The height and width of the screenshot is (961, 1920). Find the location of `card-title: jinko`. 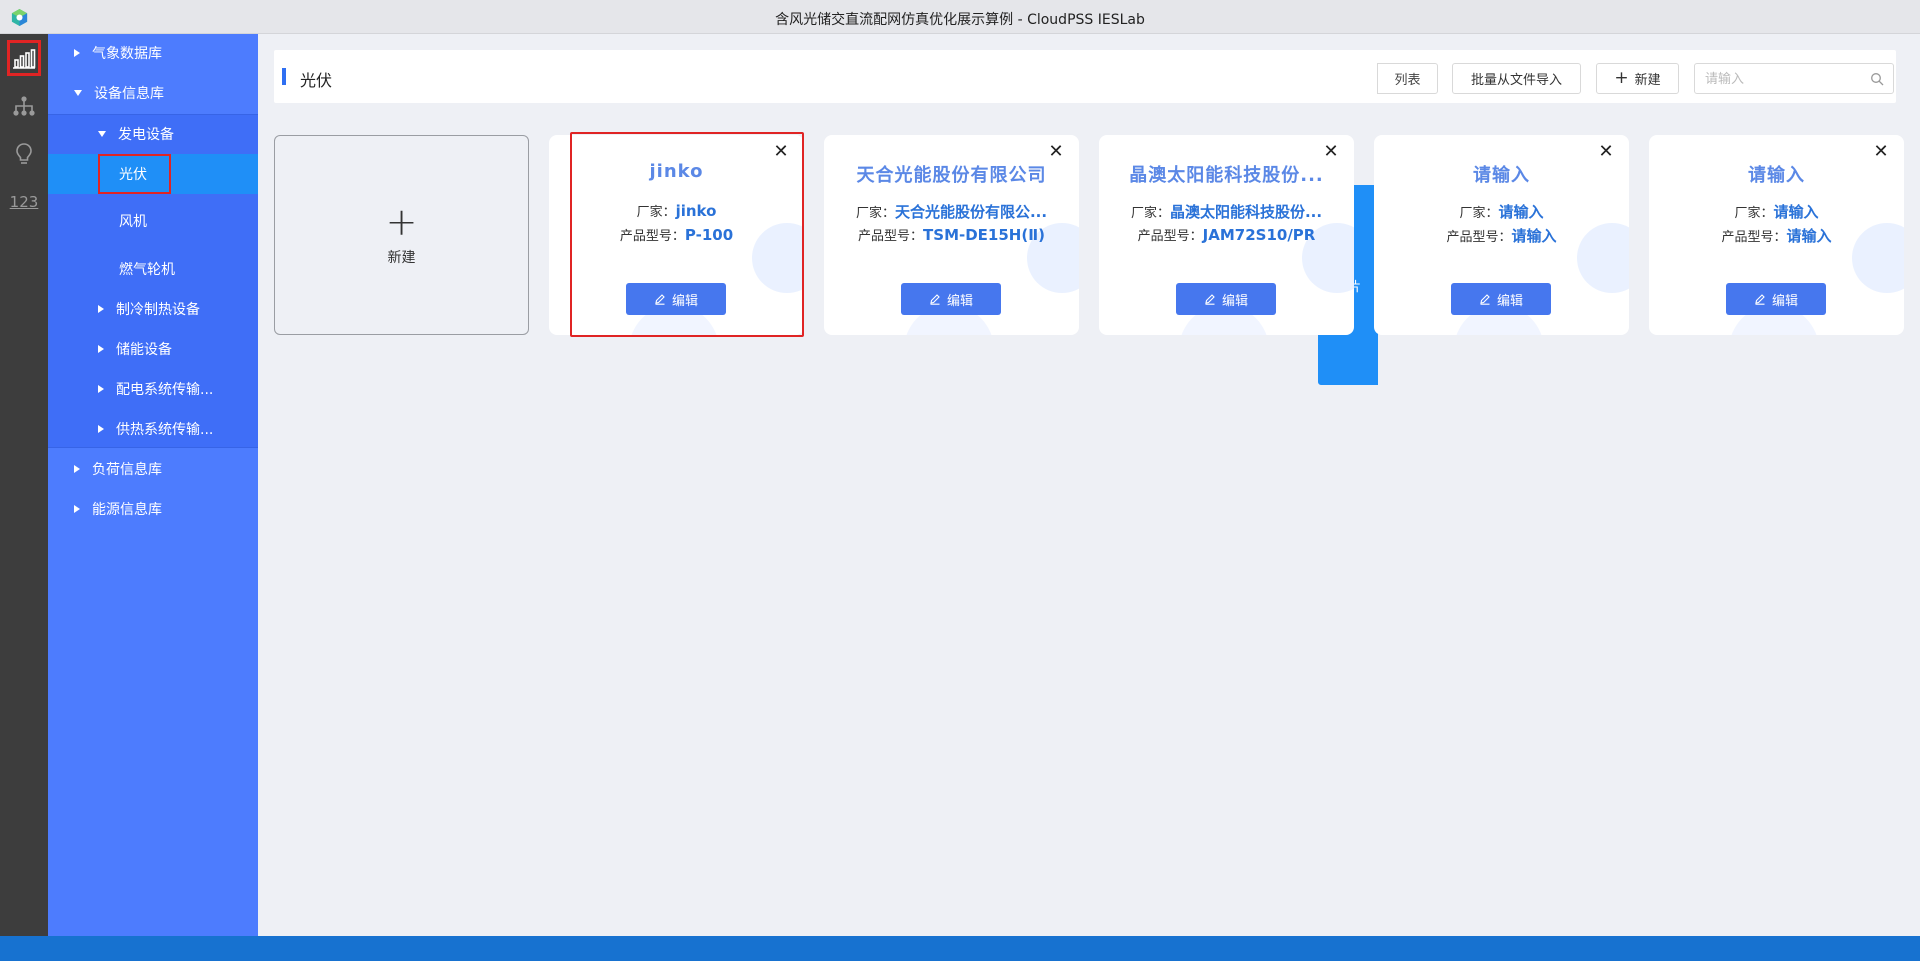

card-title: jinko is located at coordinates (676, 171).